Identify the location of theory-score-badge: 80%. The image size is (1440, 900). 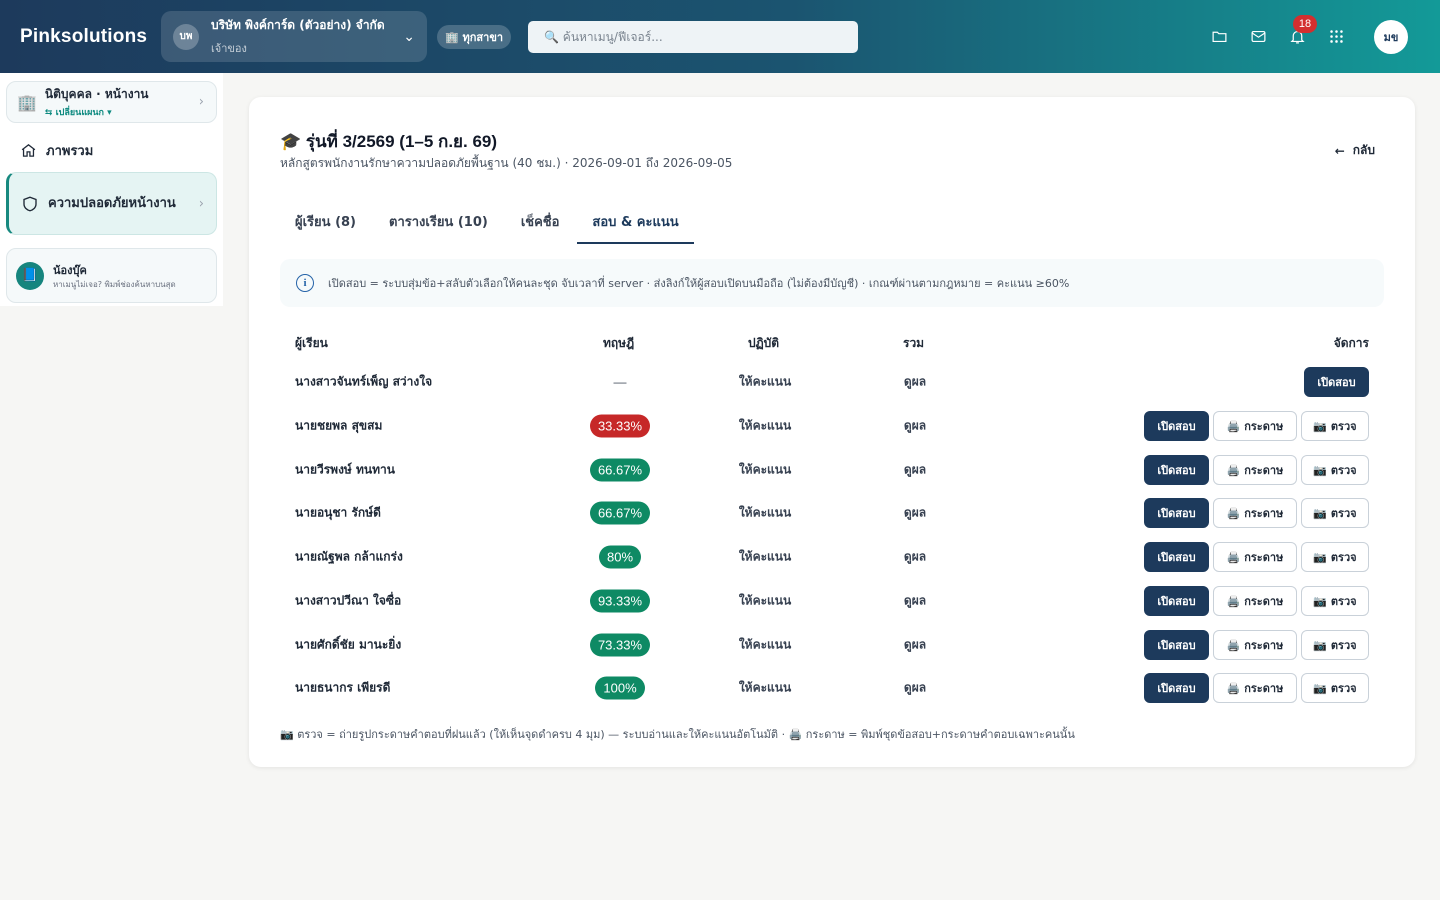
(620, 557).